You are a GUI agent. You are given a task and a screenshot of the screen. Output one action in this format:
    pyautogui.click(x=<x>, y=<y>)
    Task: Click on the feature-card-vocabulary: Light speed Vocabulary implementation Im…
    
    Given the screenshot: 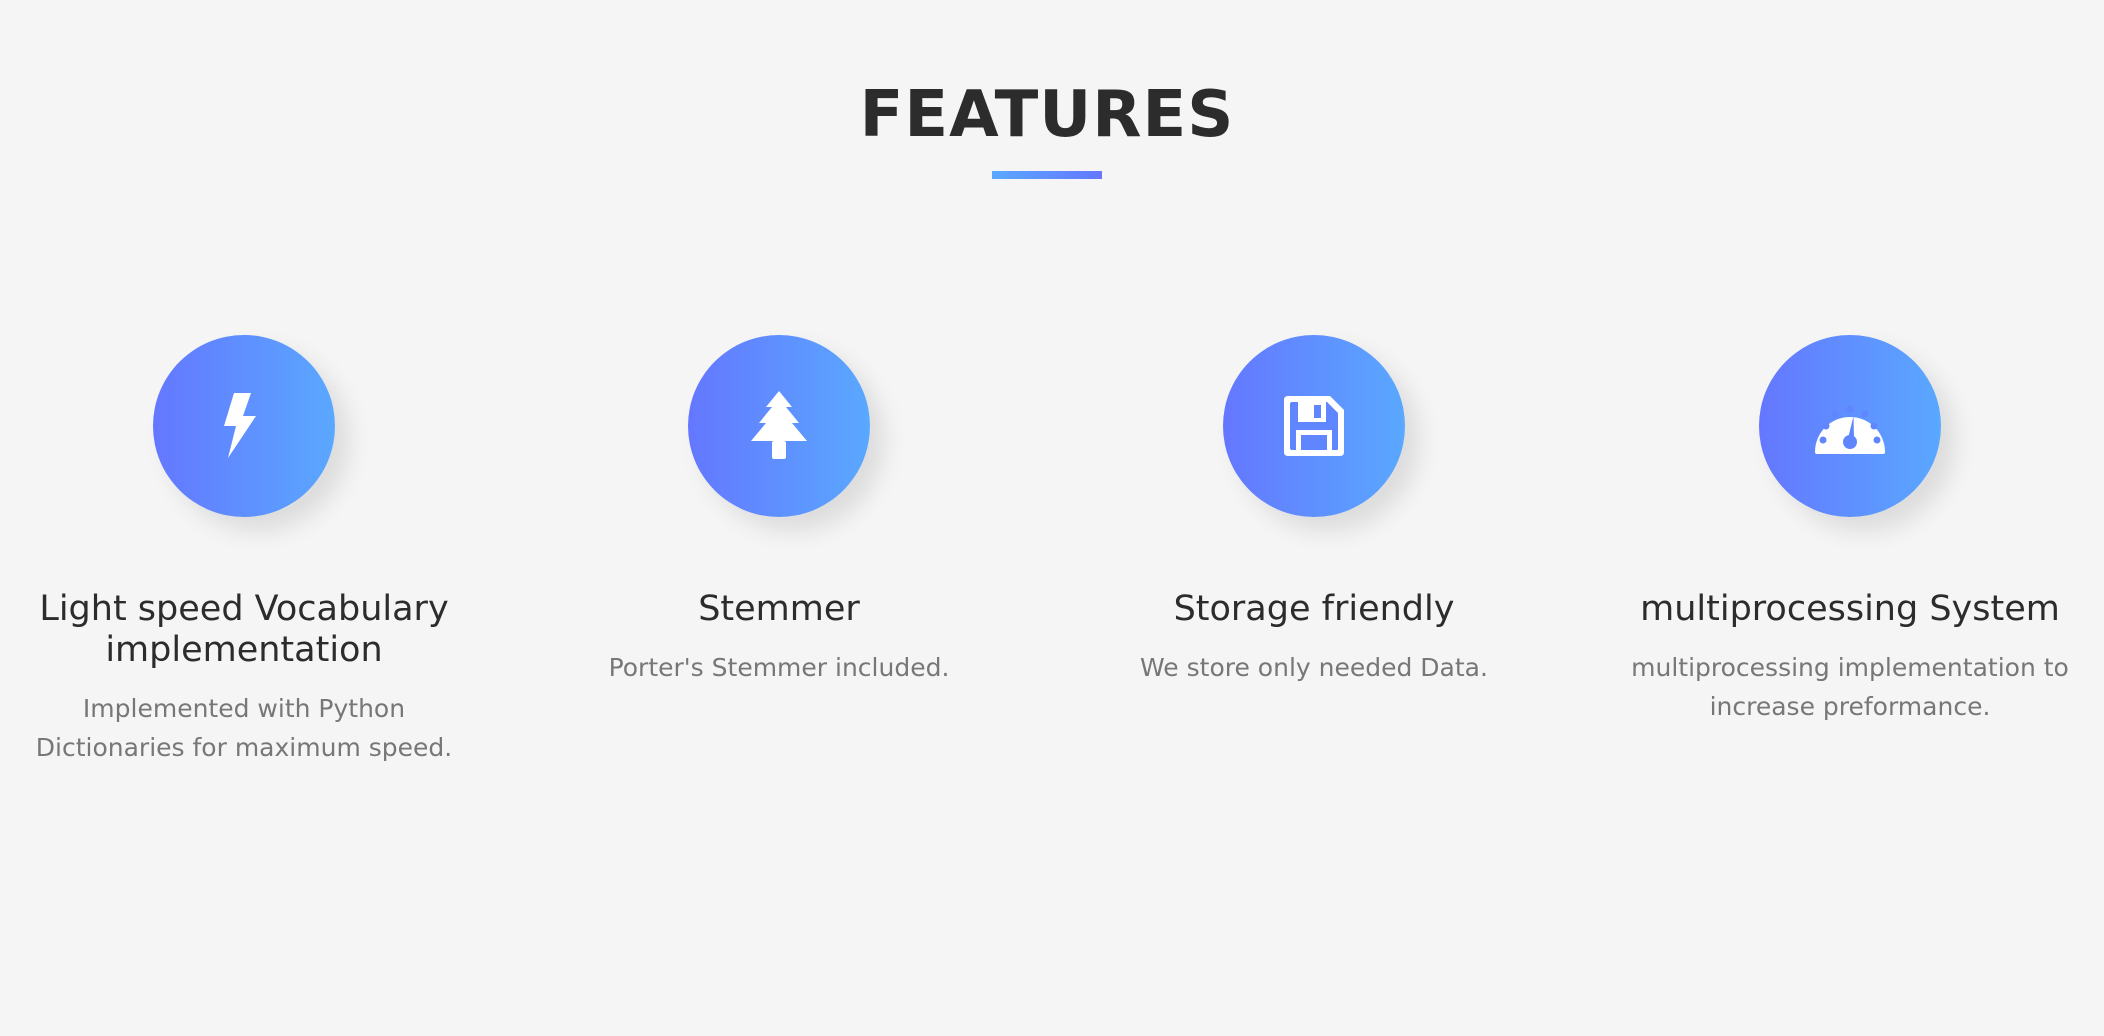 What is the action you would take?
    pyautogui.click(x=244, y=551)
    